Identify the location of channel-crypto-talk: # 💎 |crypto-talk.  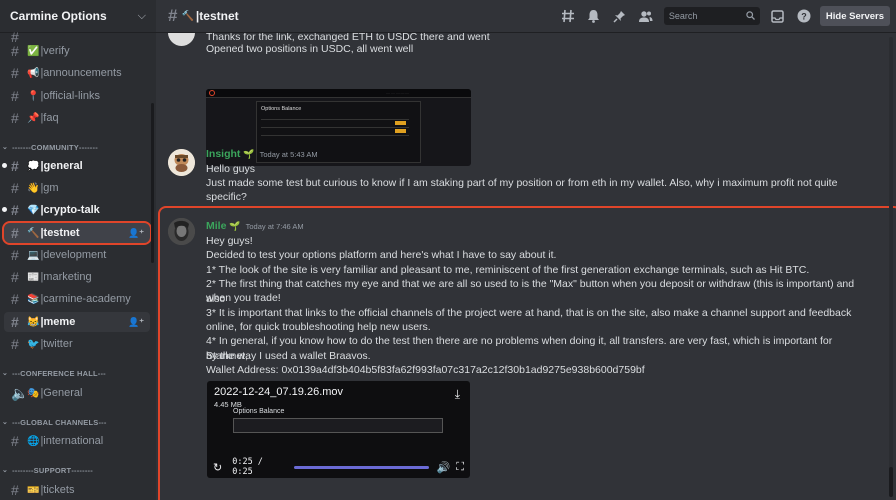
(76, 210).